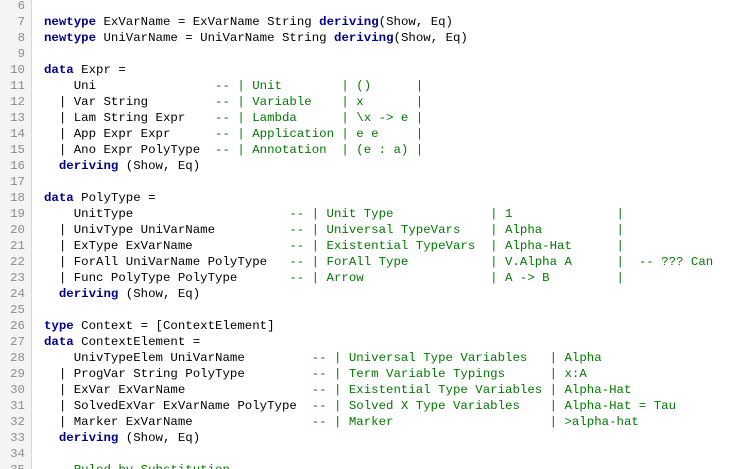  Describe the element at coordinates (334, 214) in the screenshot. I see `code-text: UnitType -- | Unit Type | 1 |` at that location.